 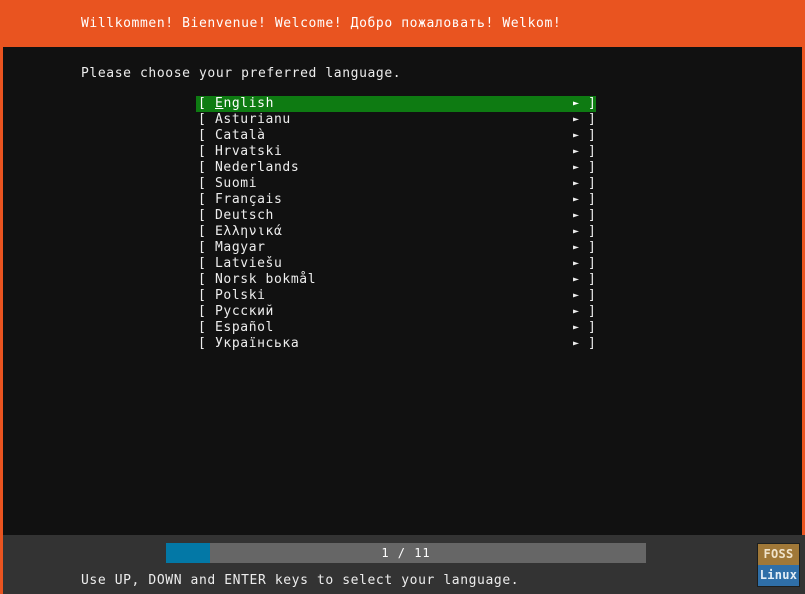 What do you see at coordinates (244, 327) in the screenshot?
I see `language-option-label: Español` at bounding box center [244, 327].